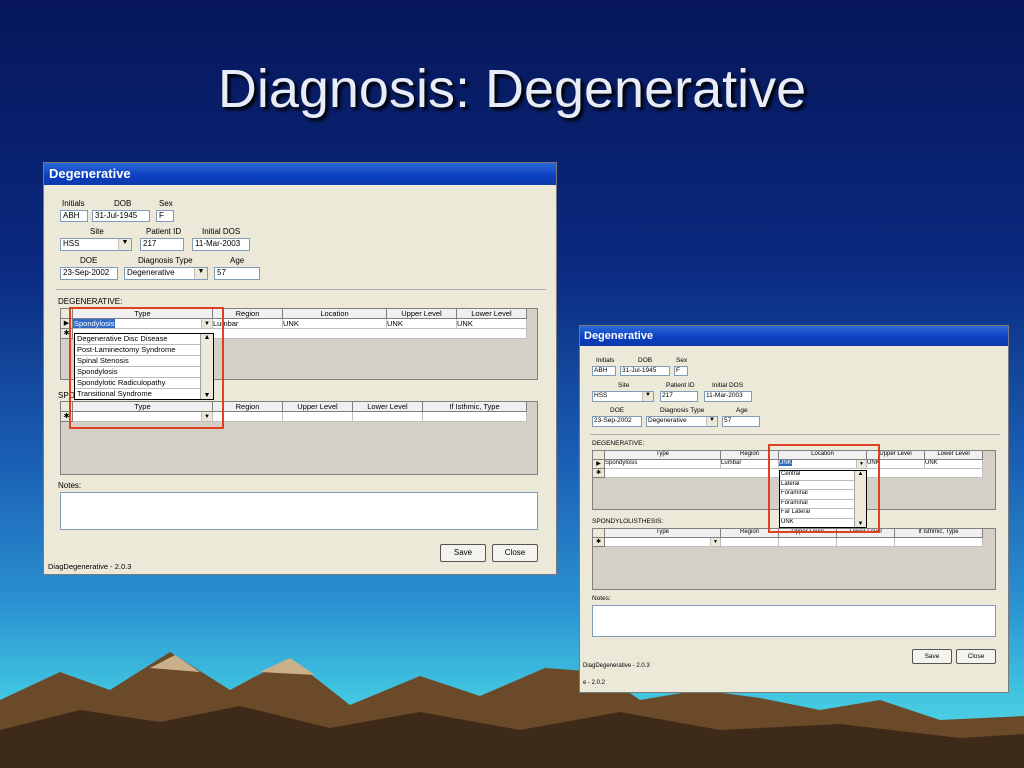  What do you see at coordinates (422, 324) in the screenshot?
I see `upper-level-cell: UNK` at bounding box center [422, 324].